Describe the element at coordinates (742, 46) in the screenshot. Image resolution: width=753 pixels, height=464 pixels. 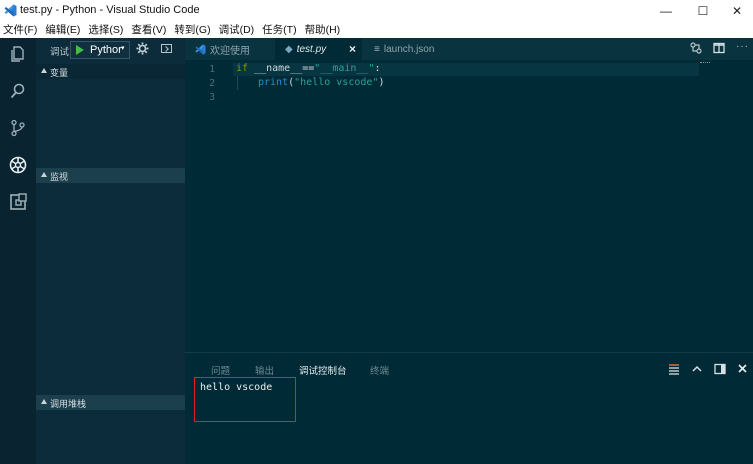
I see `more-actions-icon: ···` at that location.